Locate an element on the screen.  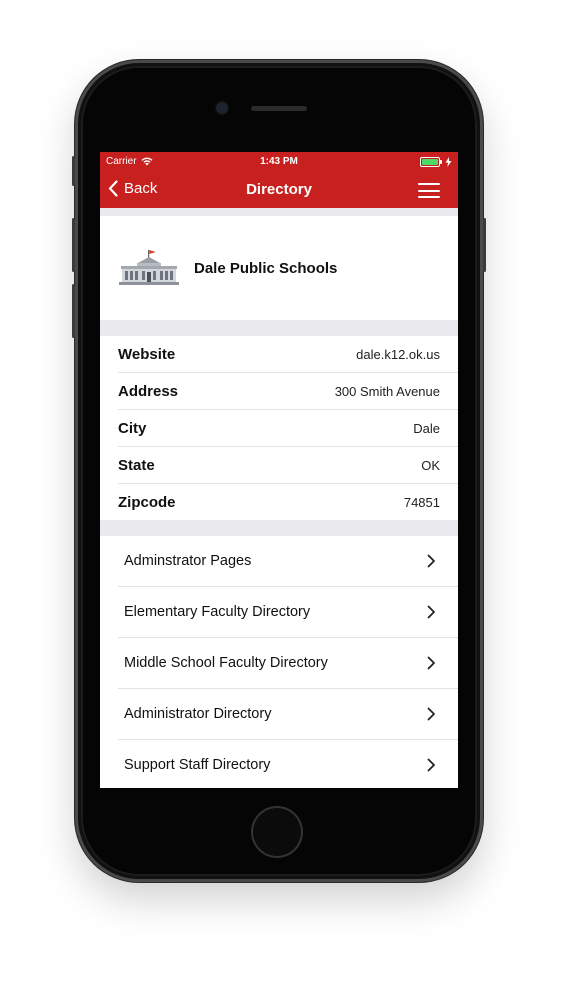
info-row-zipcode: Zipcode 74851 is located at coordinates (288, 502).